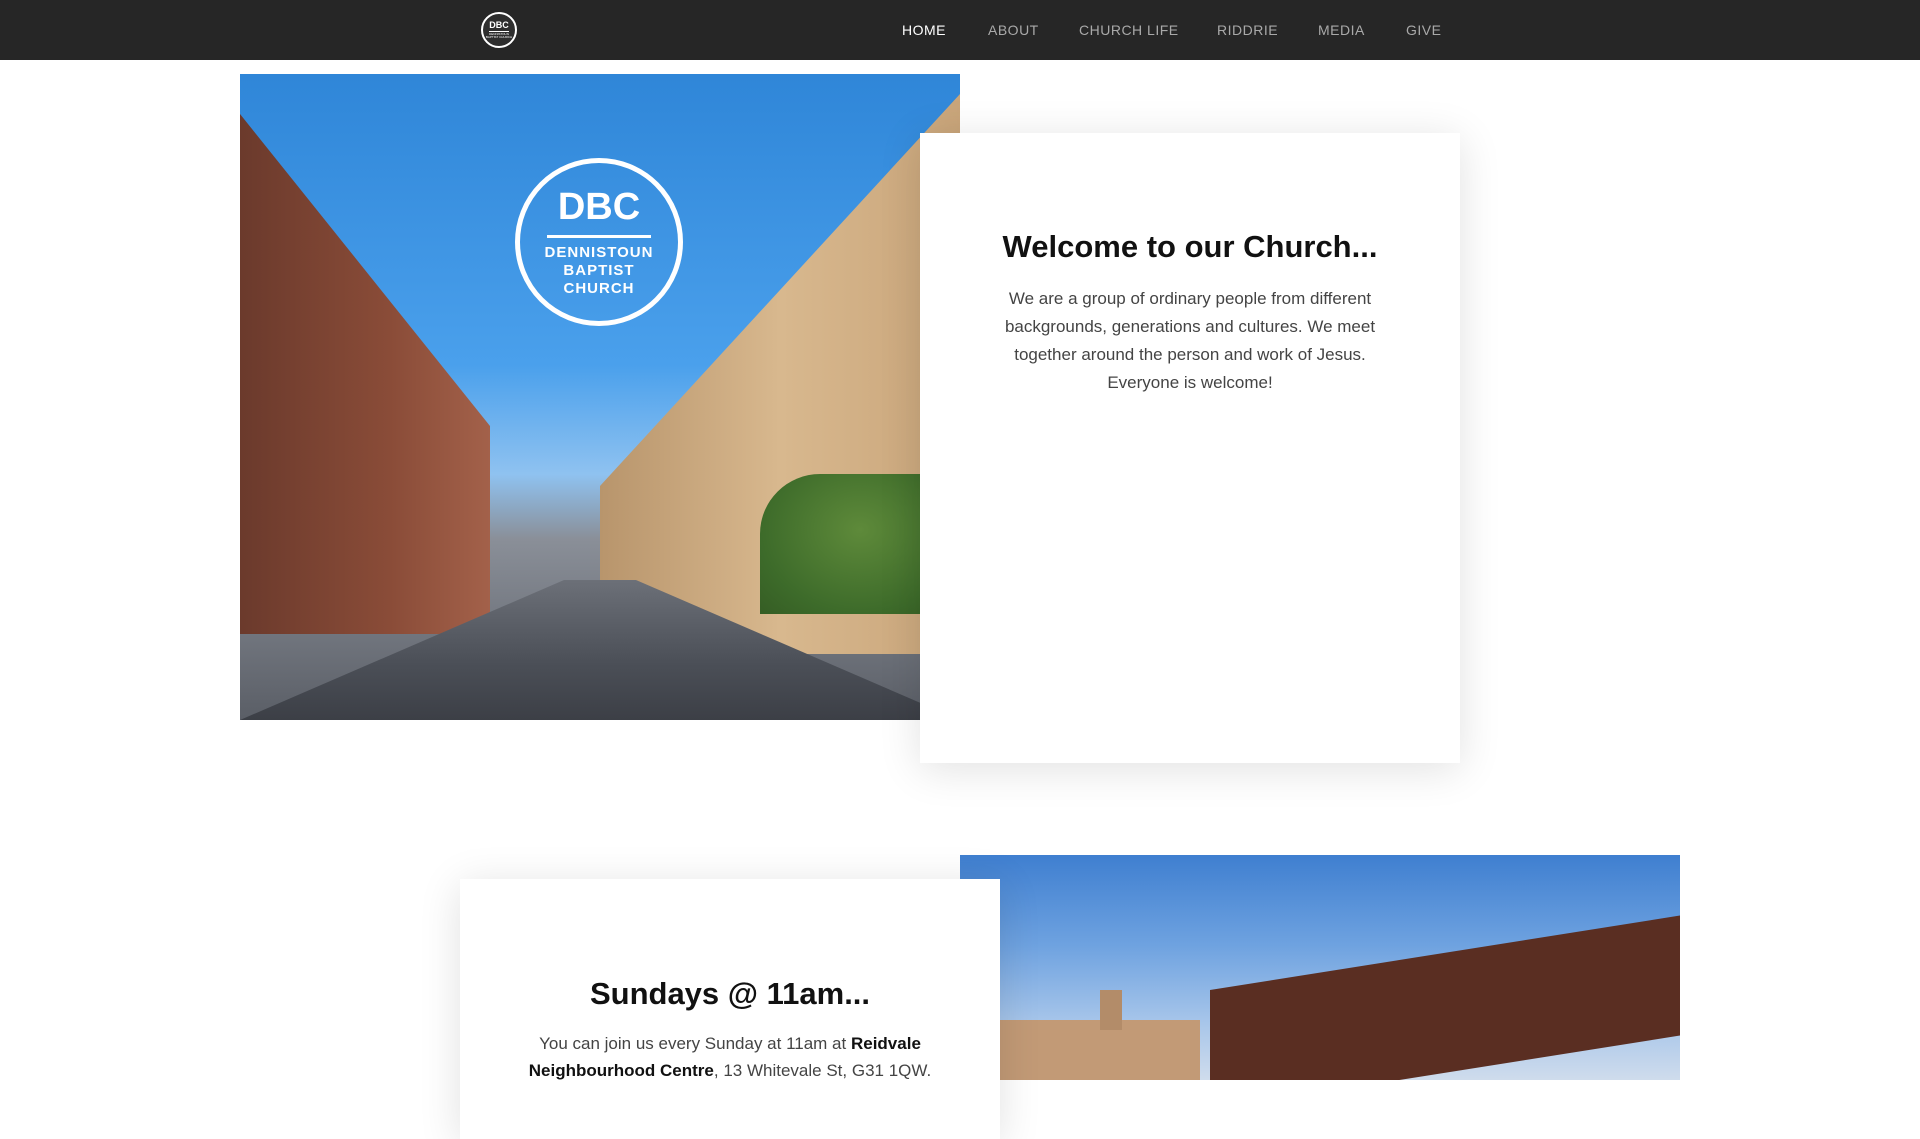  I want to click on church-badge: DBC DENNISTOUN BAPTIST CHURCH, so click(599, 242).